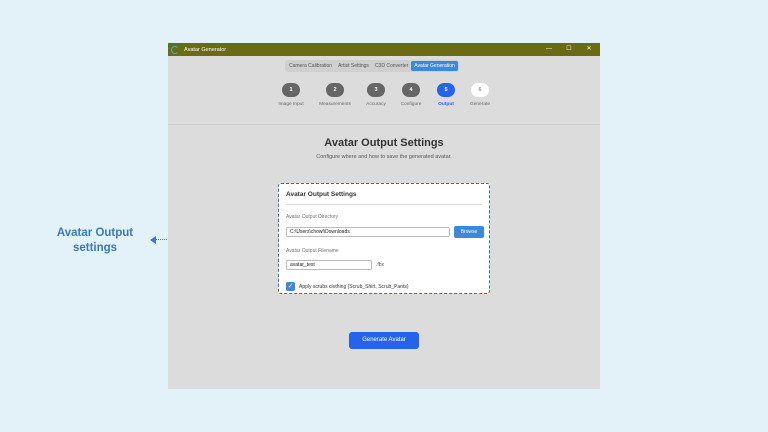 The width and height of the screenshot is (768, 432). What do you see at coordinates (434, 66) in the screenshot?
I see `tab-avatar-generation: Avatar Generation` at bounding box center [434, 66].